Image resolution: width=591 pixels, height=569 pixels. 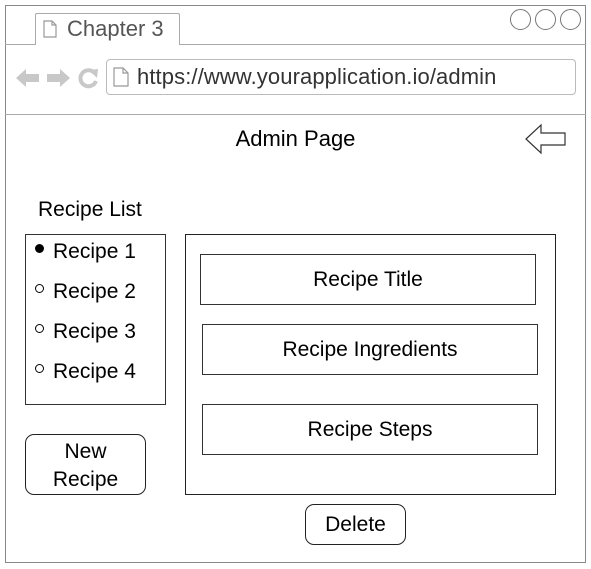 I want to click on new-recipe-label-line1: New, so click(x=85, y=451).